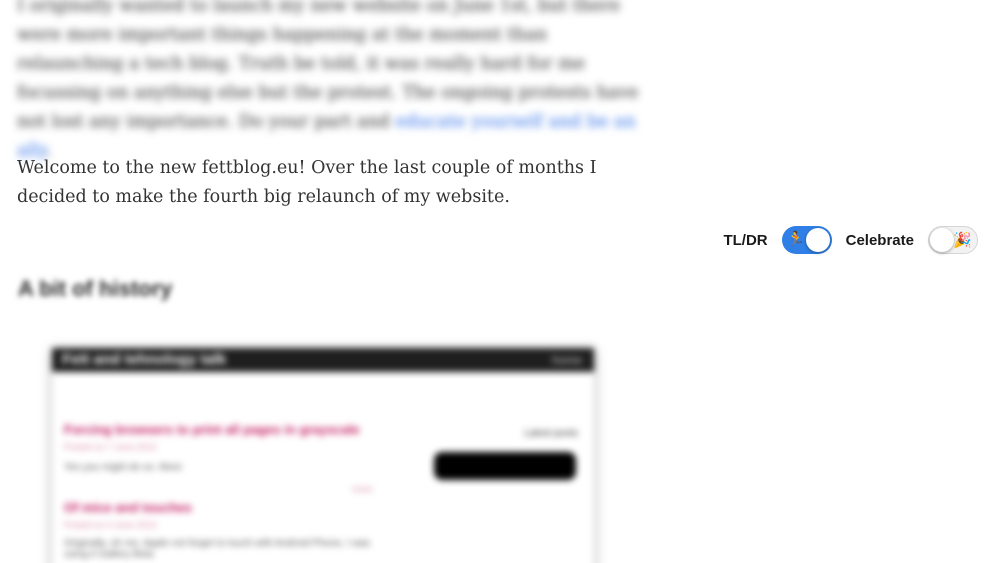 This screenshot has height=563, width=1000. I want to click on screenshot-post-meta: Posted on 4 June 2012, so click(110, 525).